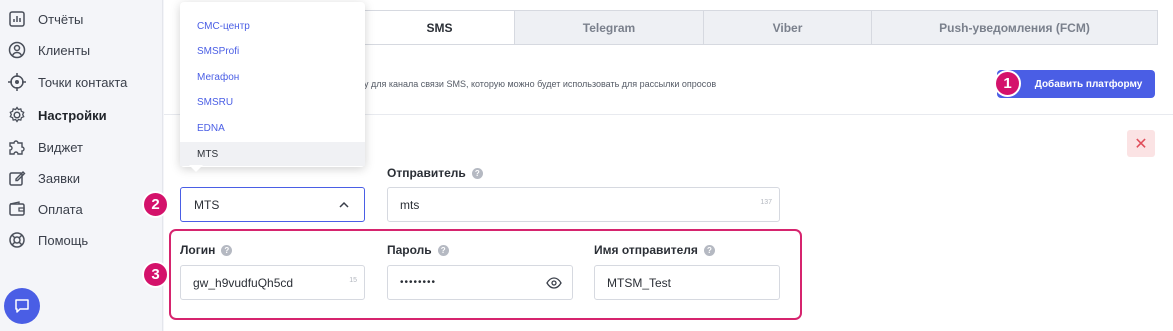  Describe the element at coordinates (554, 283) in the screenshot. I see `eye-icon` at that location.